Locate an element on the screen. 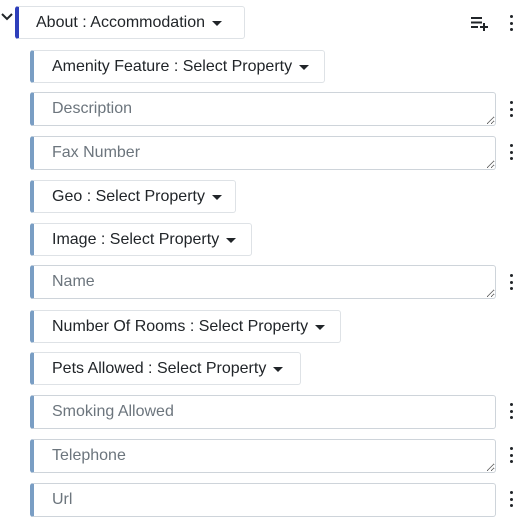  smoking-allowed-more-menu-icon is located at coordinates (511, 411).